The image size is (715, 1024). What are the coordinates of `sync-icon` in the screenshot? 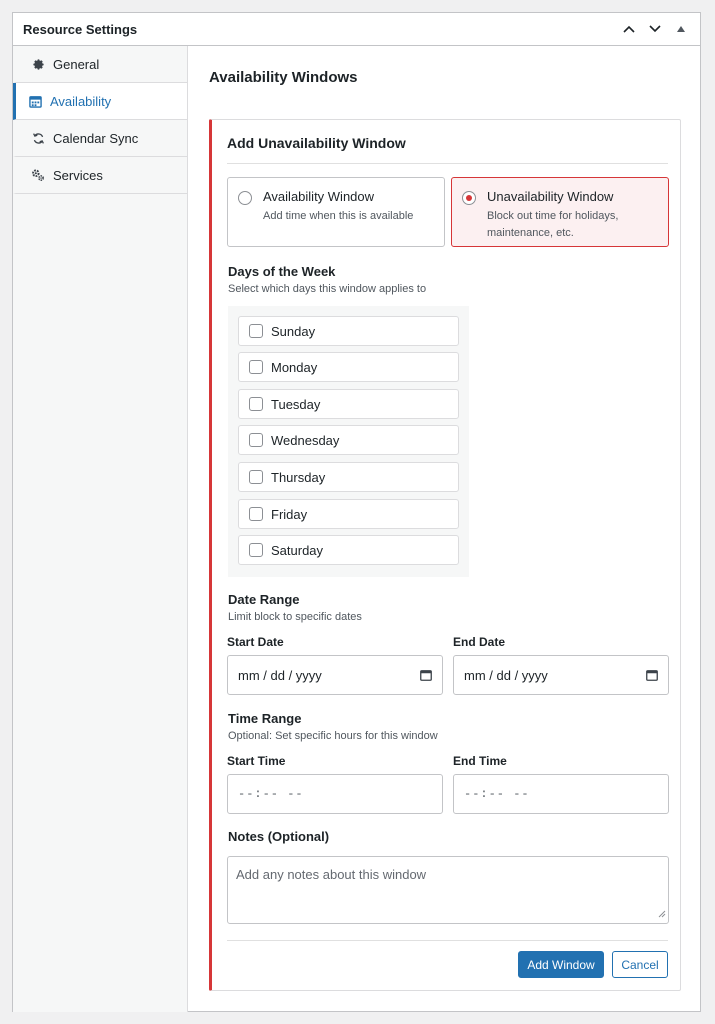 It's located at (38, 138).